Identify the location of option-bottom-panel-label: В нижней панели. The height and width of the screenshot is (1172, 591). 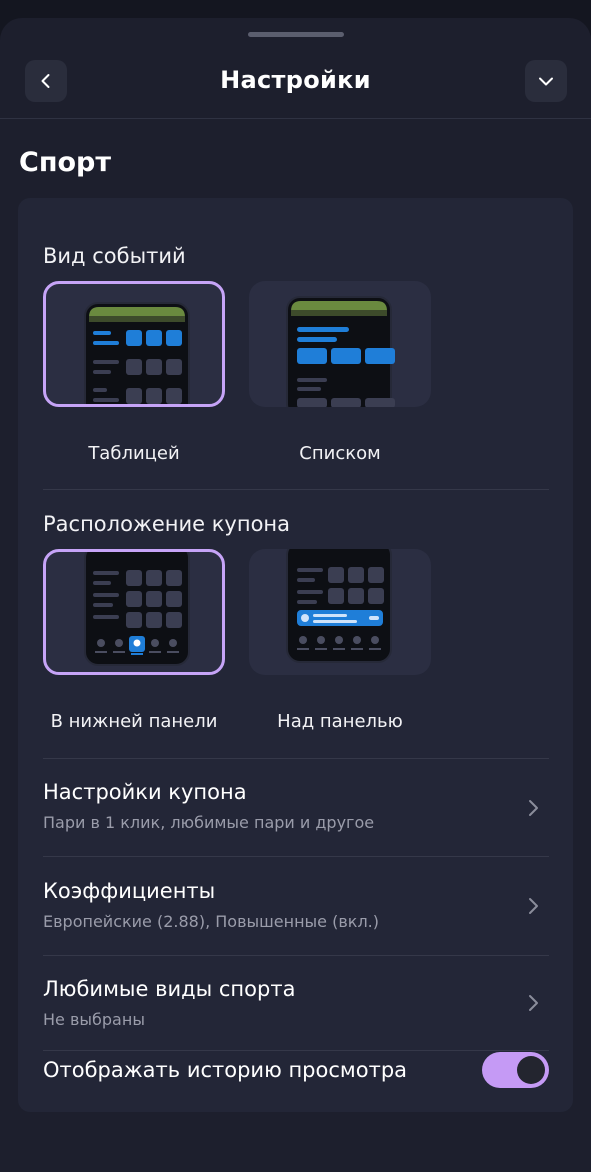
(134, 721).